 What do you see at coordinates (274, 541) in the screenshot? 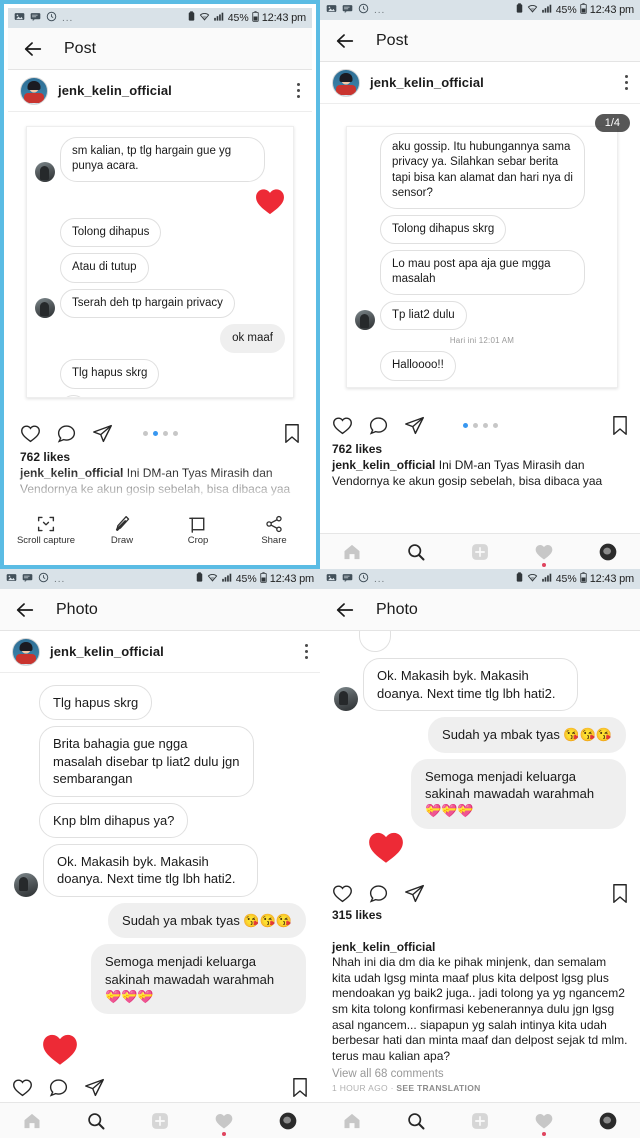
I see `share-label: Share` at bounding box center [274, 541].